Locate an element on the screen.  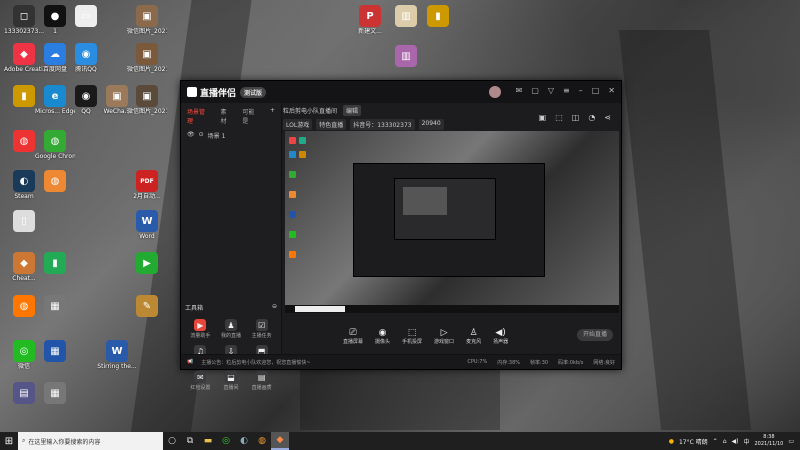
desktop-icon: ▯ is located at coordinates (24, 221).